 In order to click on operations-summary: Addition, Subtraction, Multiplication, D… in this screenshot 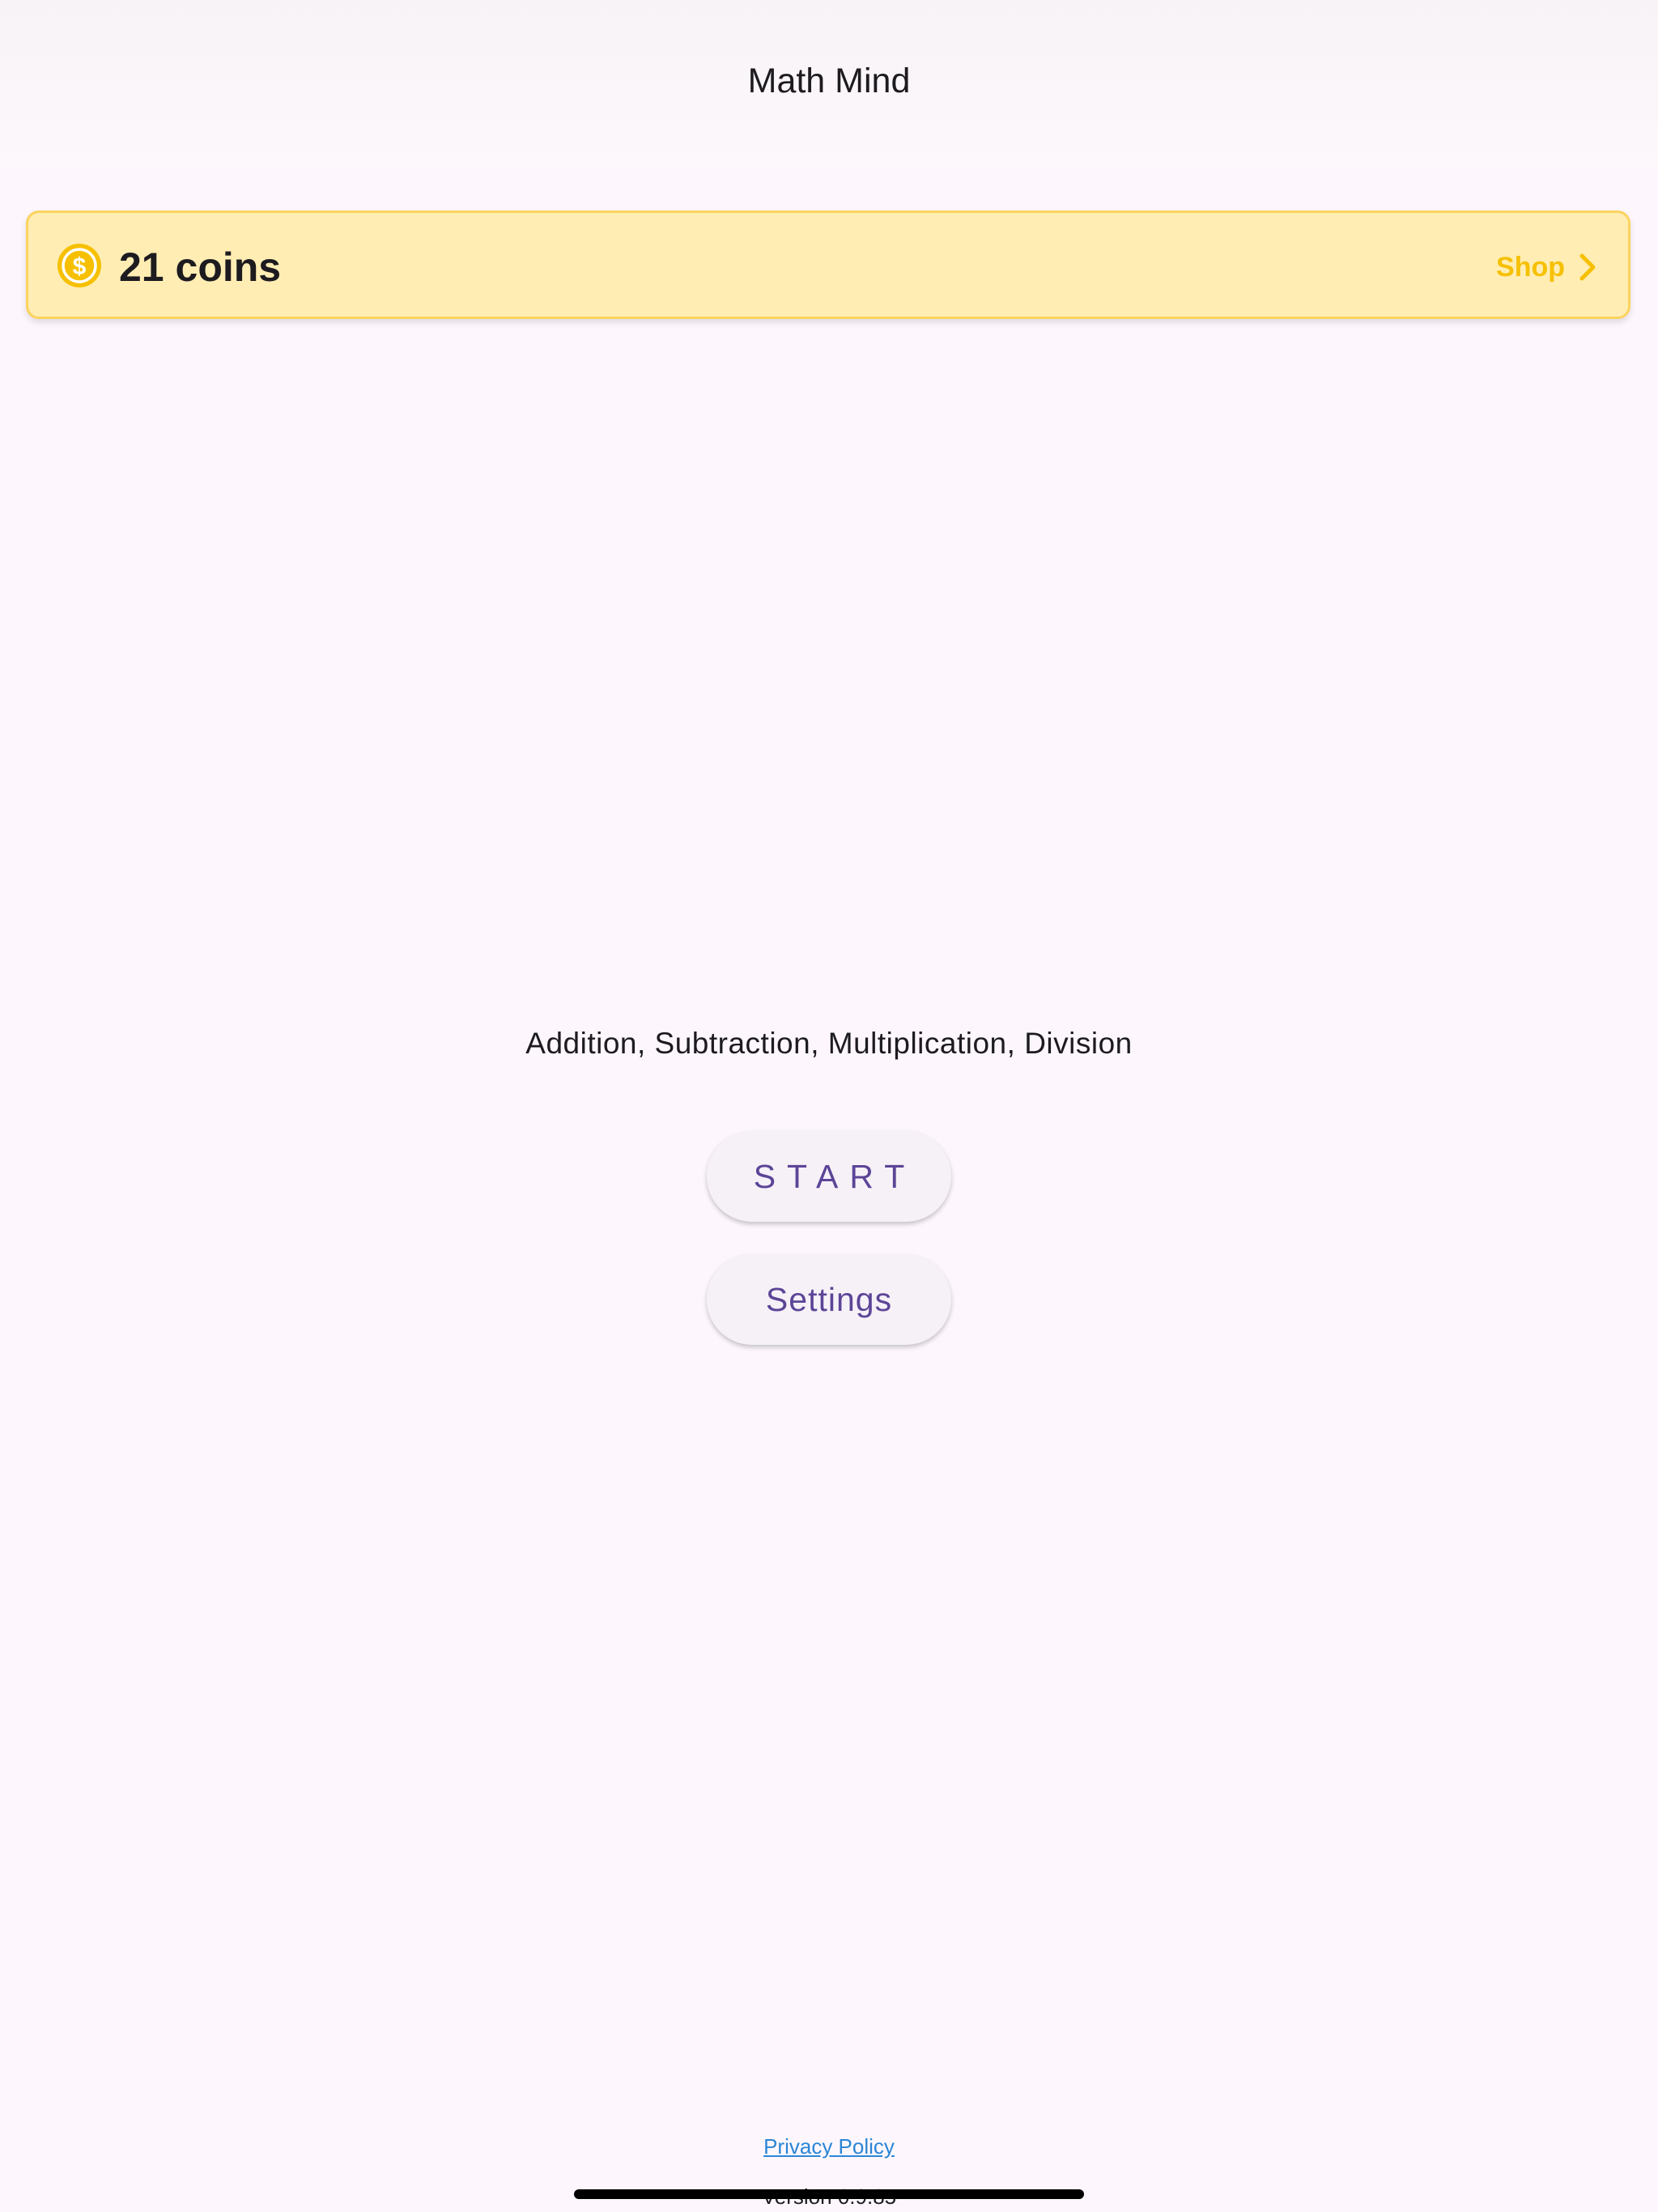, I will do `click(829, 1044)`.